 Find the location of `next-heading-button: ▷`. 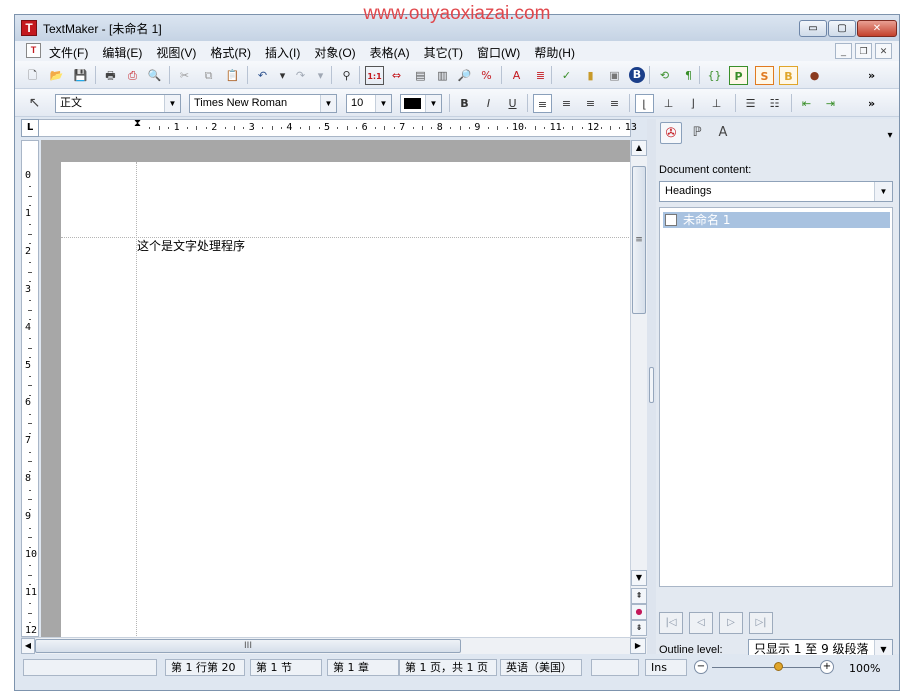

next-heading-button: ▷ is located at coordinates (731, 623).